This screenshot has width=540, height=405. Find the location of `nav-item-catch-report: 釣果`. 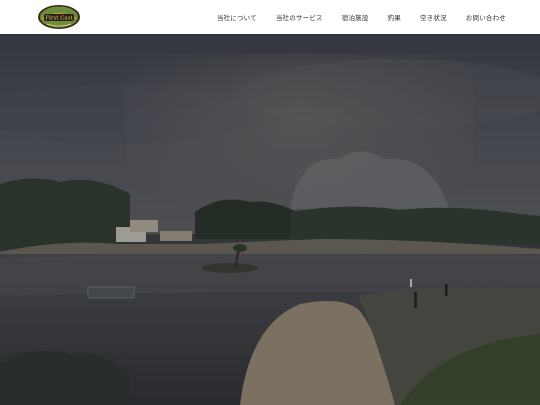

nav-item-catch-report: 釣果 is located at coordinates (394, 17).